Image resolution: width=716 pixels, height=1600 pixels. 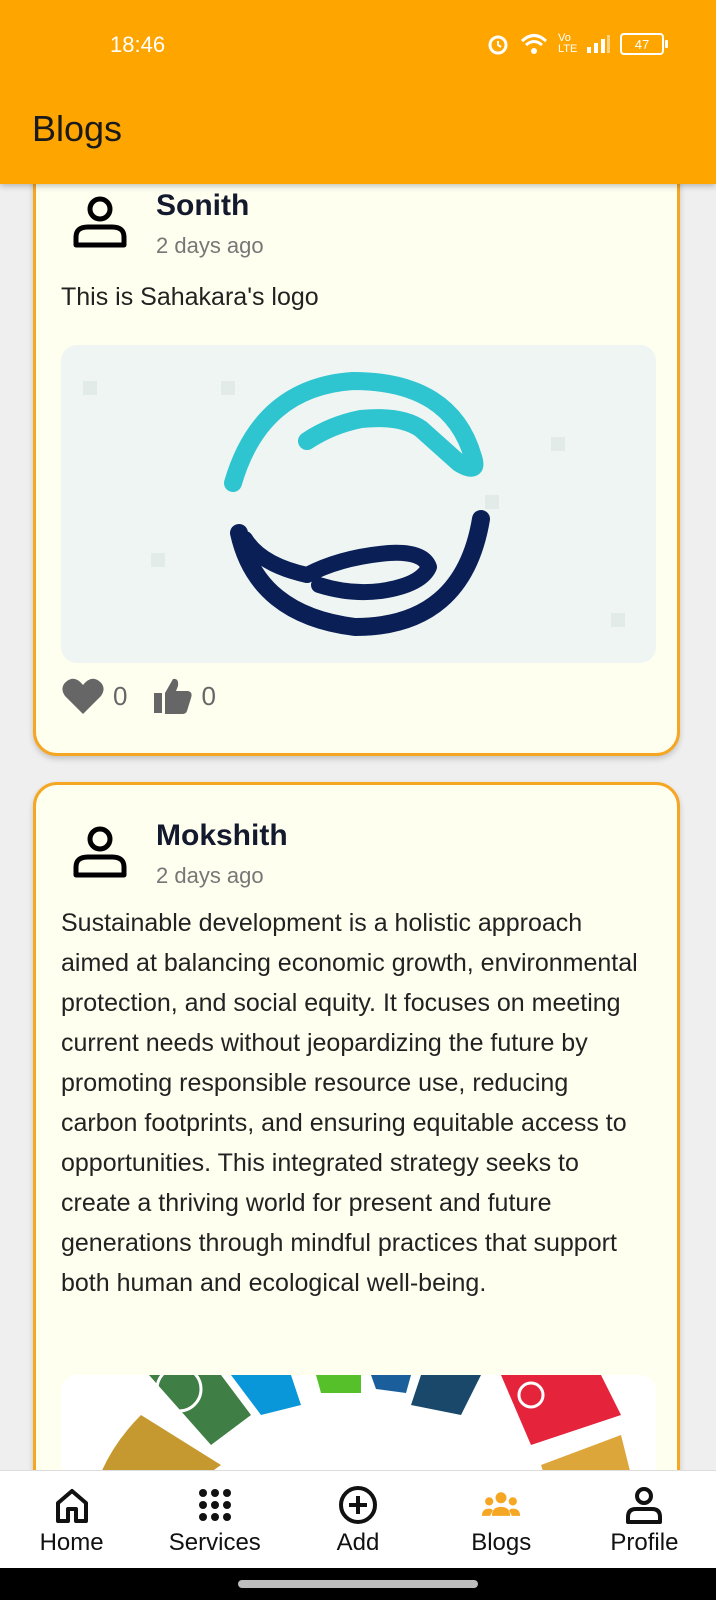 What do you see at coordinates (190, 297) in the screenshot?
I see `post-text: This is Sahakara's logo` at bounding box center [190, 297].